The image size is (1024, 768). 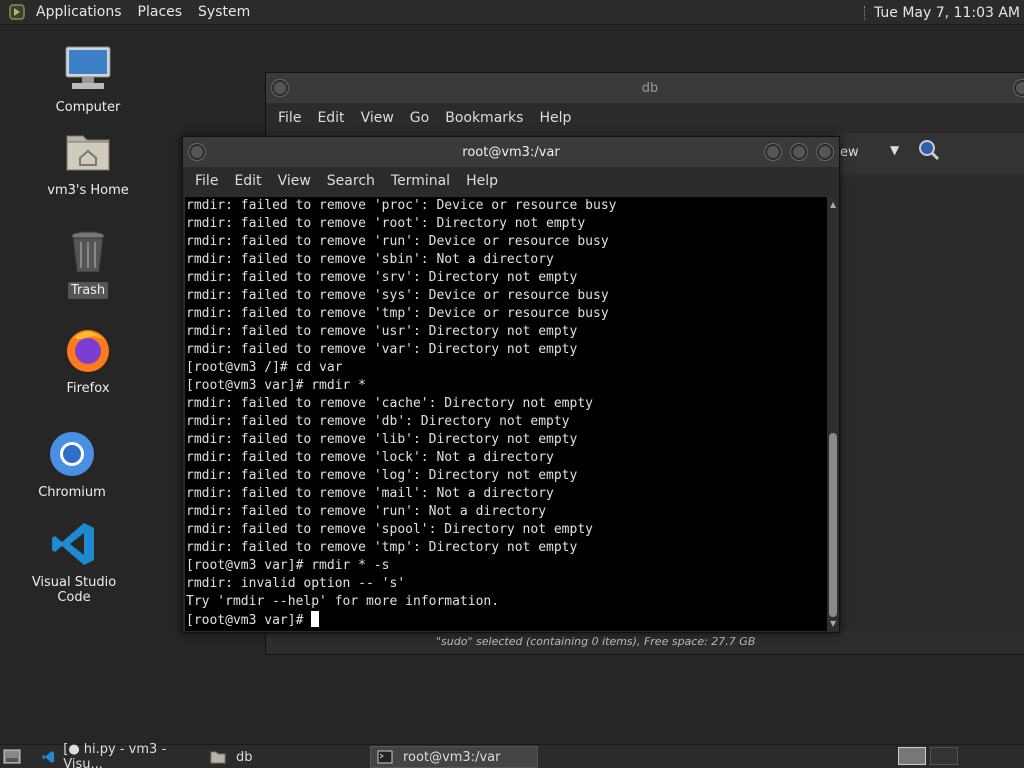 I want to click on menu-system: System, so click(x=224, y=12).